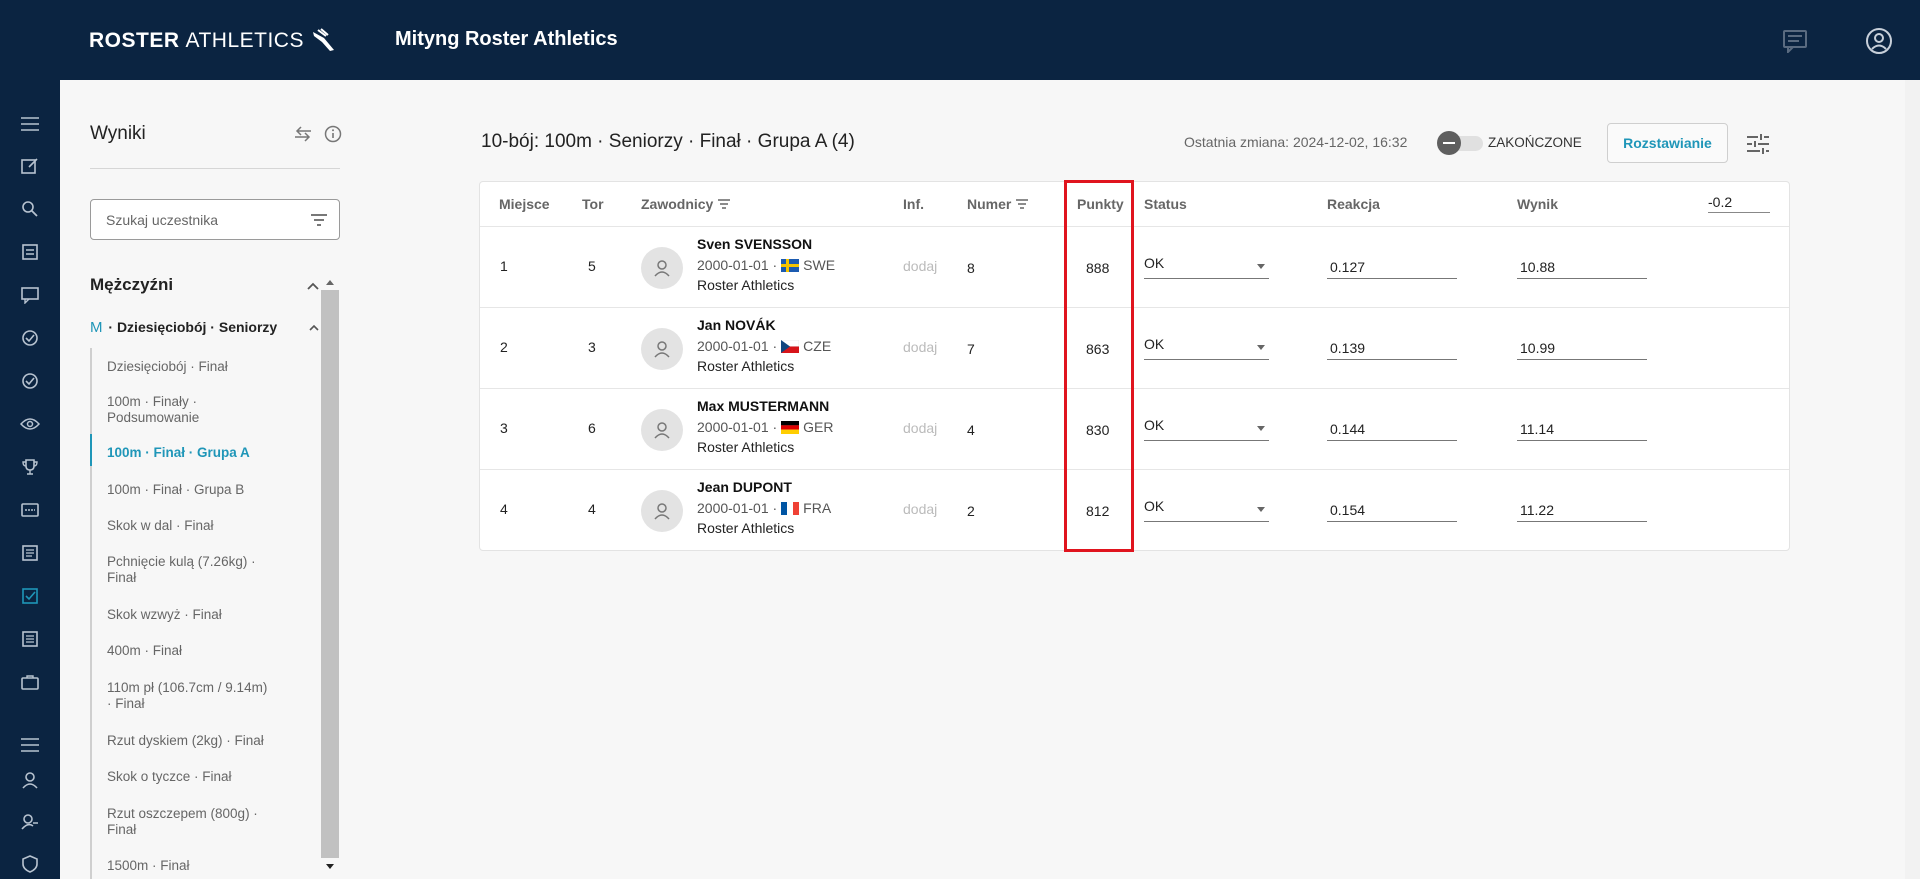 Image resolution: width=1920 pixels, height=879 pixels. Describe the element at coordinates (201, 220) in the screenshot. I see `participant-search-input` at that location.